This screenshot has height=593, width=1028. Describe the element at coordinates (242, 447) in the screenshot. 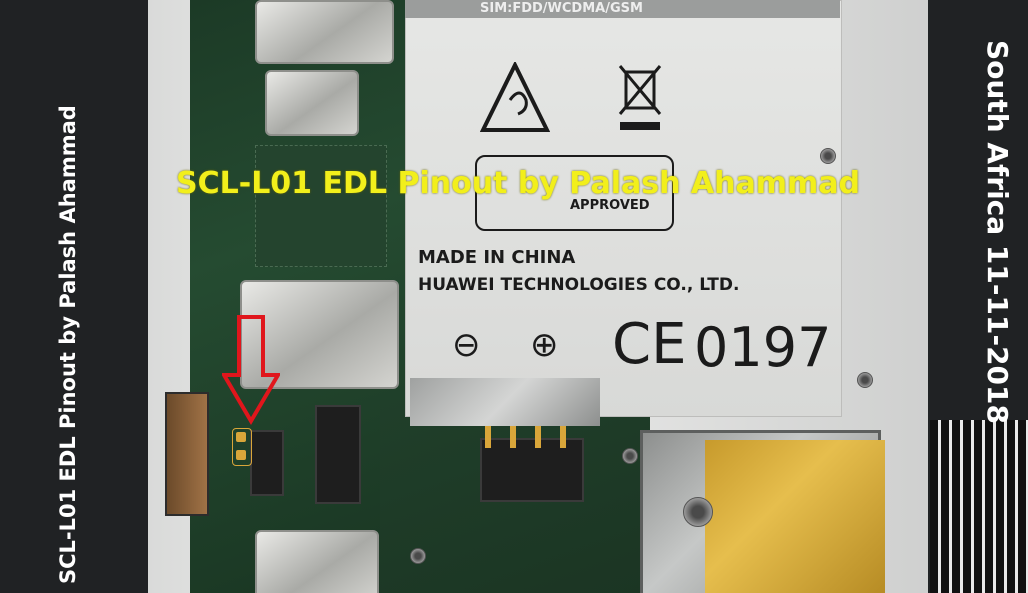

I see `test-point-outline` at that location.